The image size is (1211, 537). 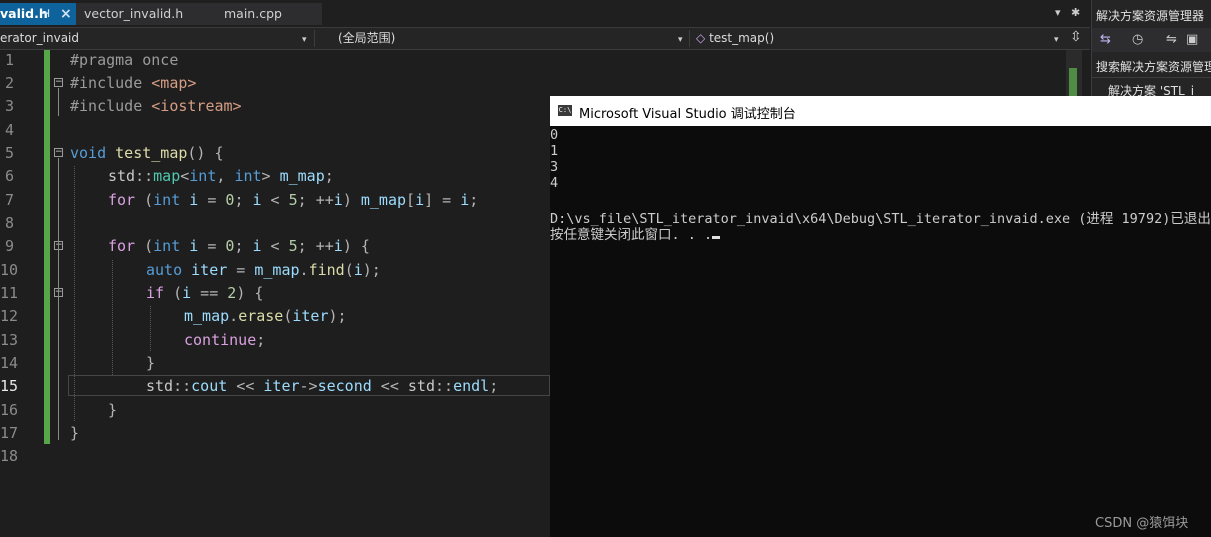 I want to click on code-line: std::map<int, int> m_map;, so click(x=221, y=176).